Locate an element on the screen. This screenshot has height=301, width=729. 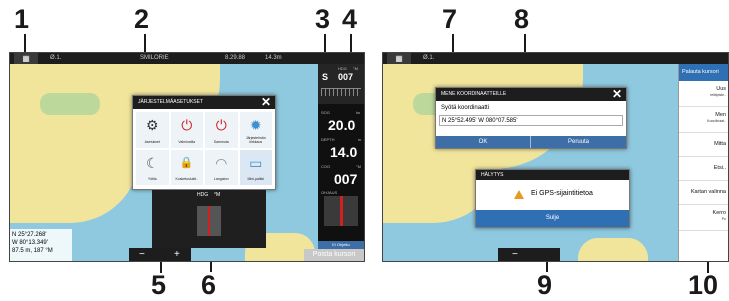
compass-tape is located at coordinates (341, 92).